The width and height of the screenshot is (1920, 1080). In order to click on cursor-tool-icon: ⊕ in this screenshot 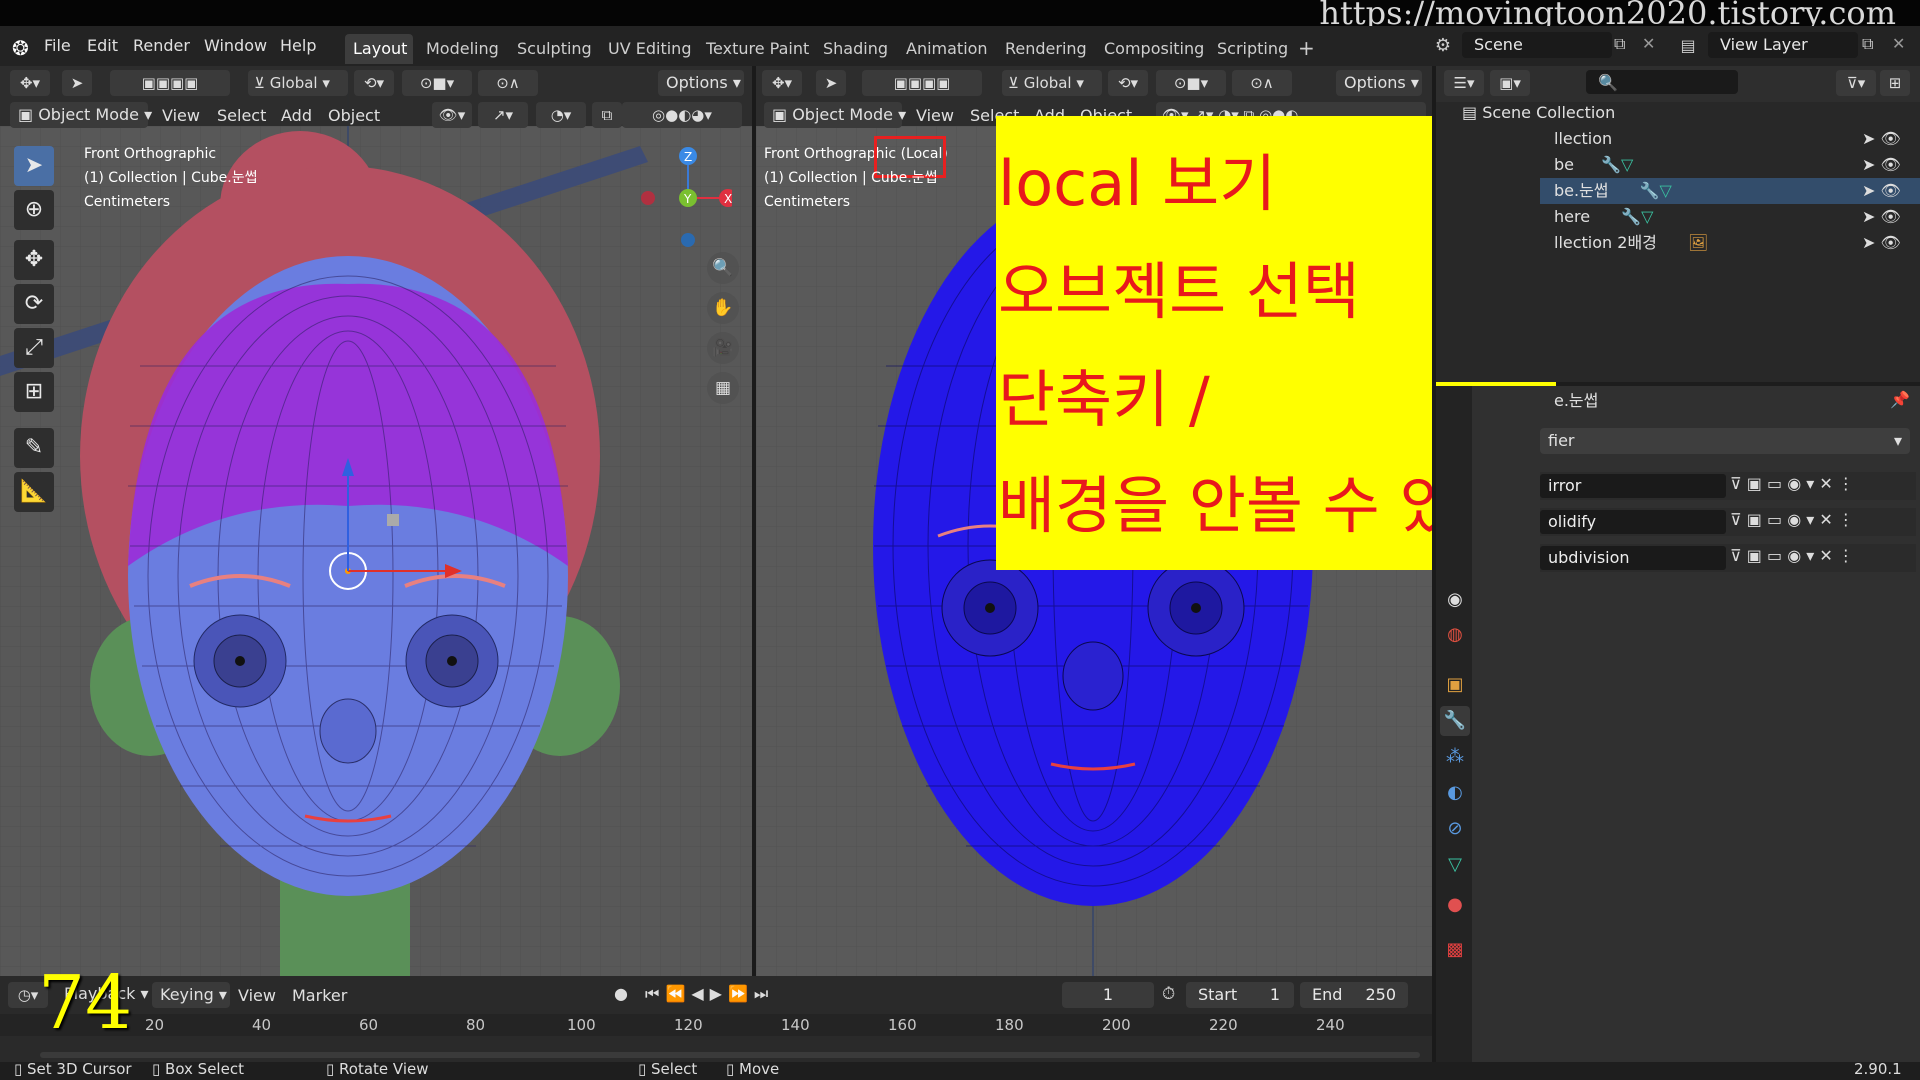, I will do `click(34, 210)`.